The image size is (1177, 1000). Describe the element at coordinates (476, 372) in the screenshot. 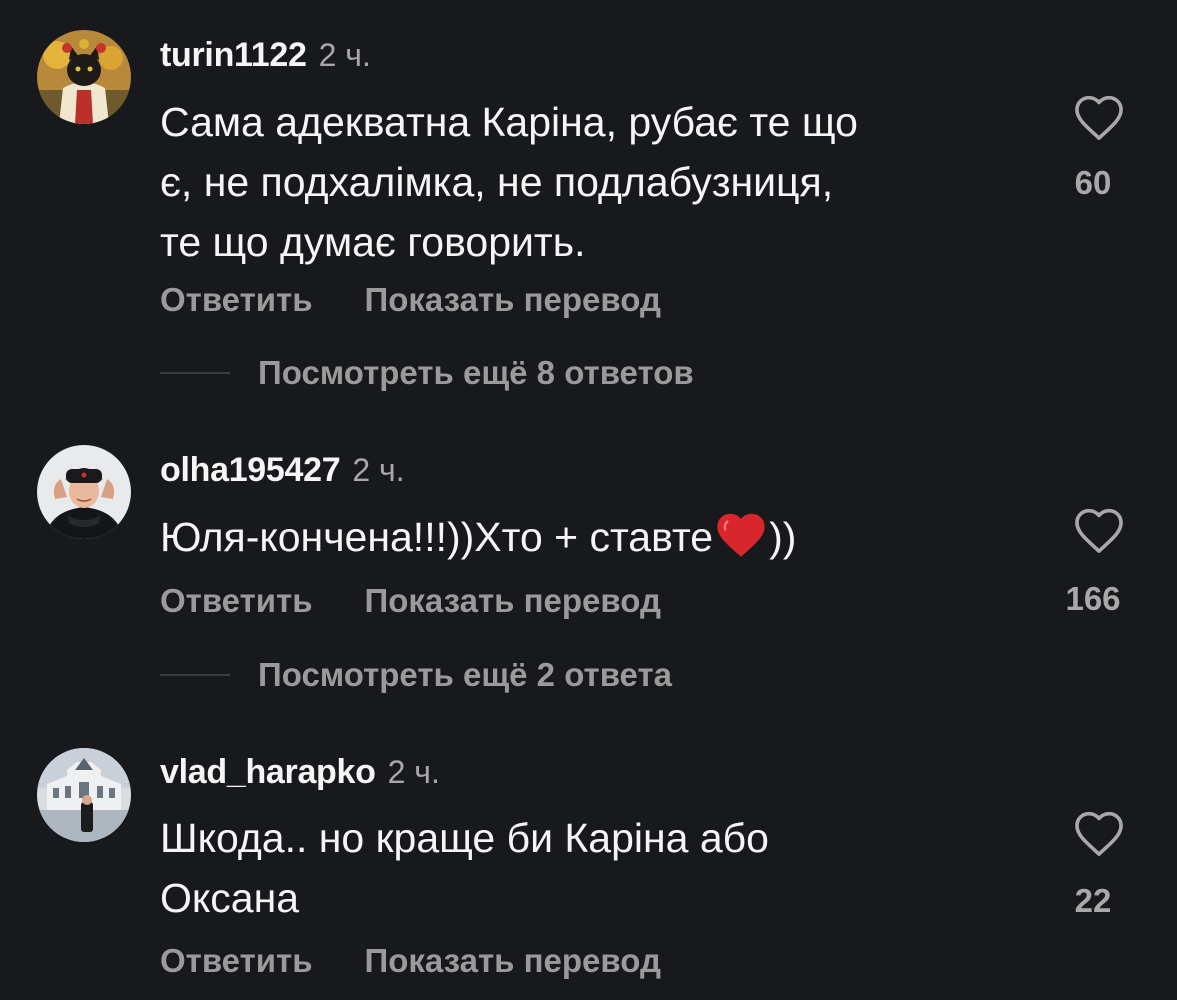

I see `view-replies-label: Посмотреть ещё 8 ответов` at that location.